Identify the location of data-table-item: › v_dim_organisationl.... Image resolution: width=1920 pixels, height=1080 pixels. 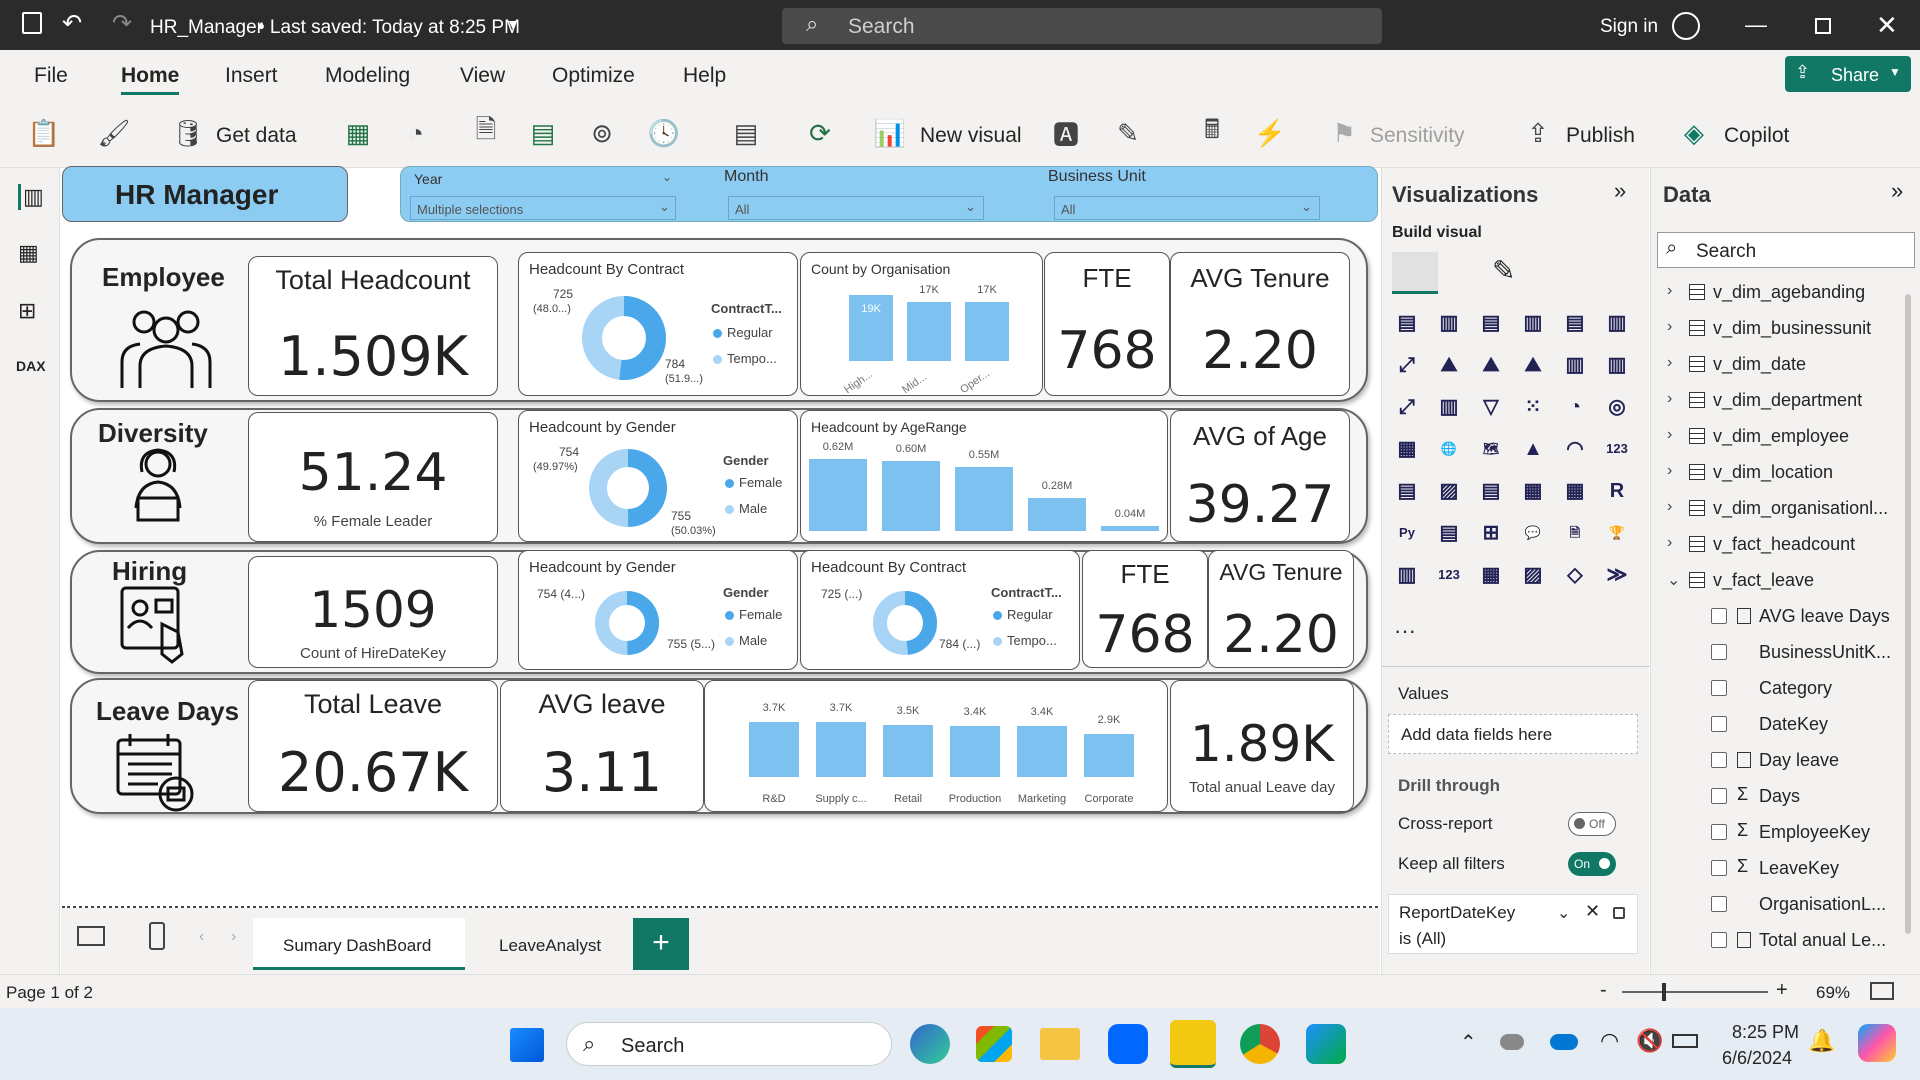
(1782, 511).